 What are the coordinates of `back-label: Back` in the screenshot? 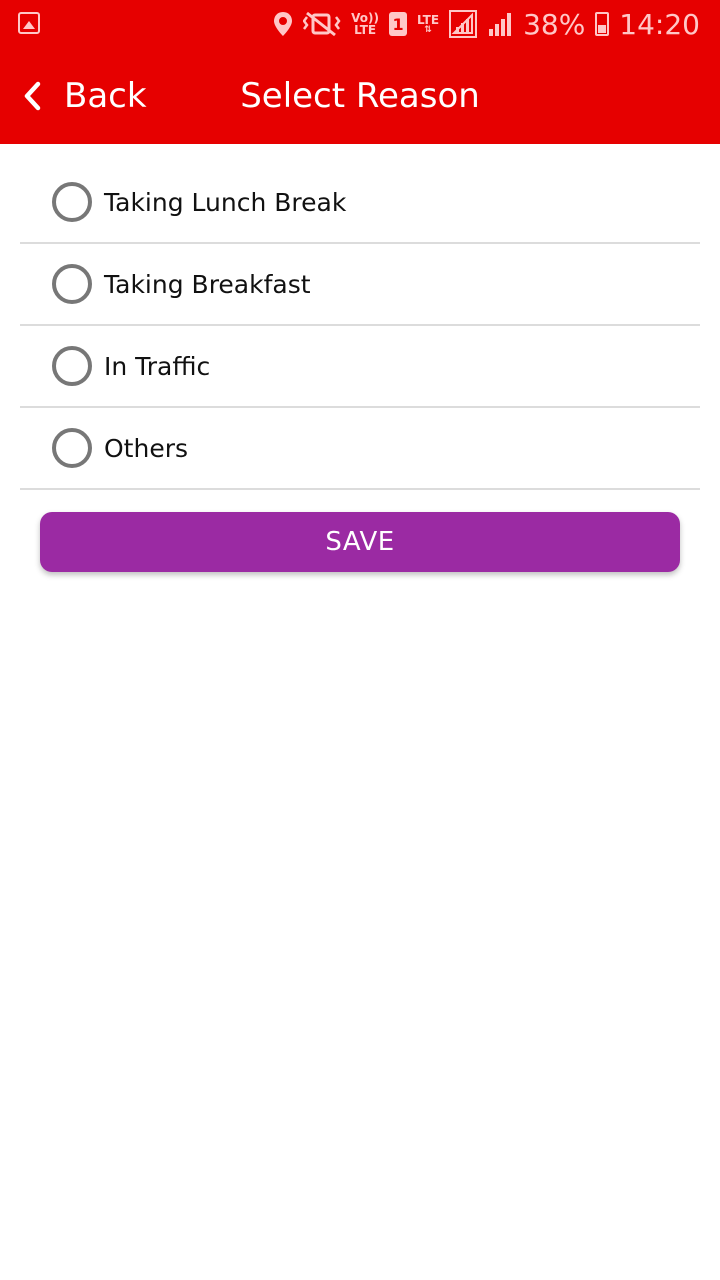 It's located at (105, 96).